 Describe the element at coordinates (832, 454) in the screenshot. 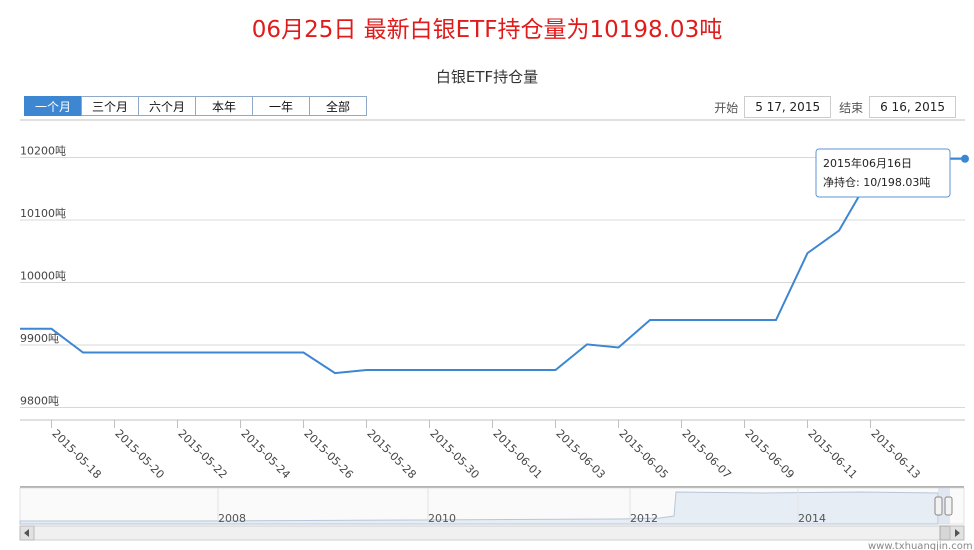

I see `x-tick-label: 2015-06-11` at that location.